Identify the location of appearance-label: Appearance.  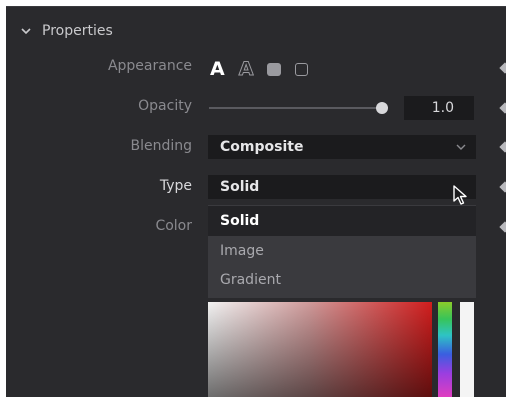
(149, 66).